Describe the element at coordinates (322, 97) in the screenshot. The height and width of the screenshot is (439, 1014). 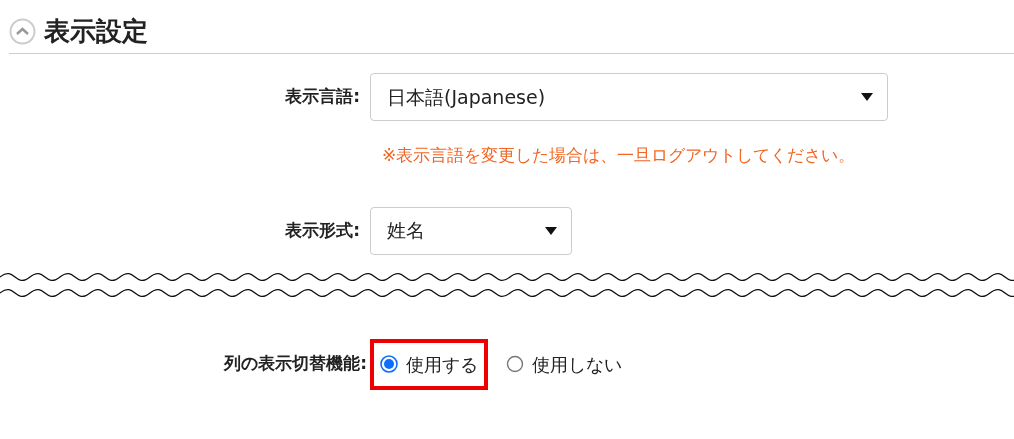
I see `field-label: 表示言語:` at that location.